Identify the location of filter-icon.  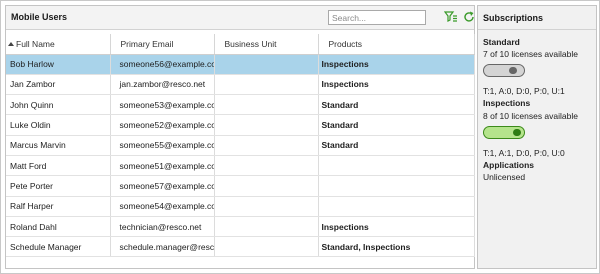
(450, 17).